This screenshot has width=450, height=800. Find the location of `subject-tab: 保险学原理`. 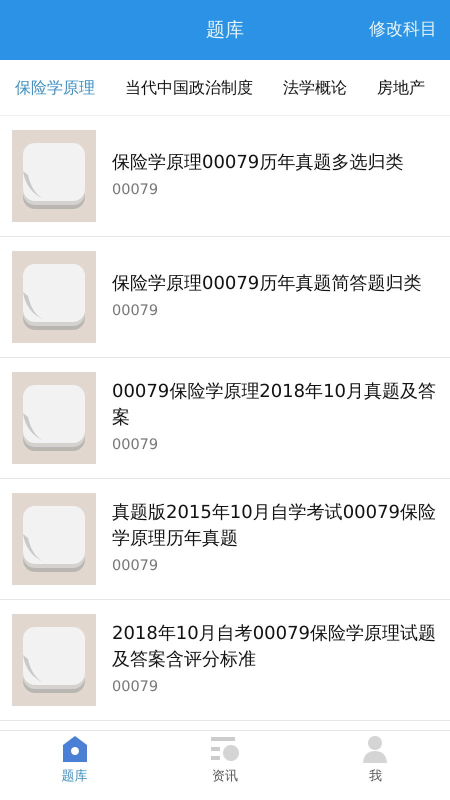

subject-tab: 保险学原理 is located at coordinates (55, 88).